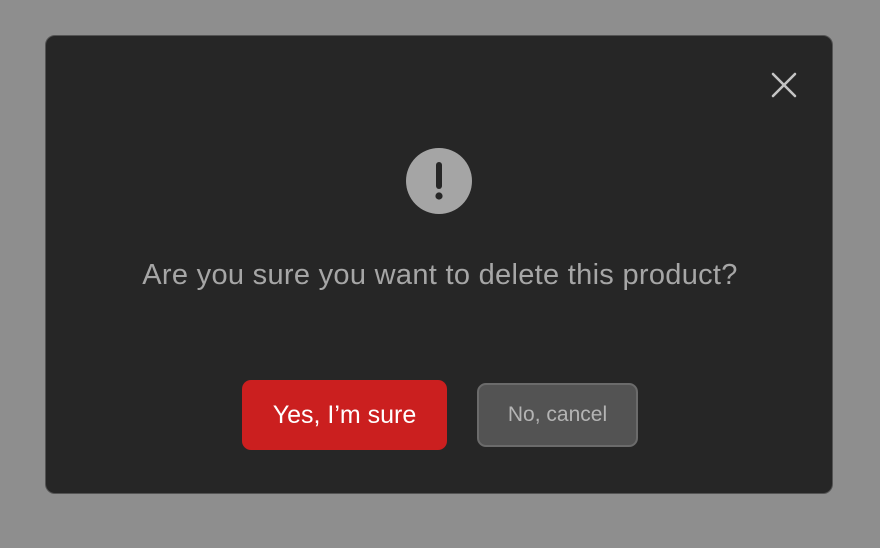 The image size is (880, 548). Describe the element at coordinates (557, 415) in the screenshot. I see `cancel-button: No, cancel` at that location.